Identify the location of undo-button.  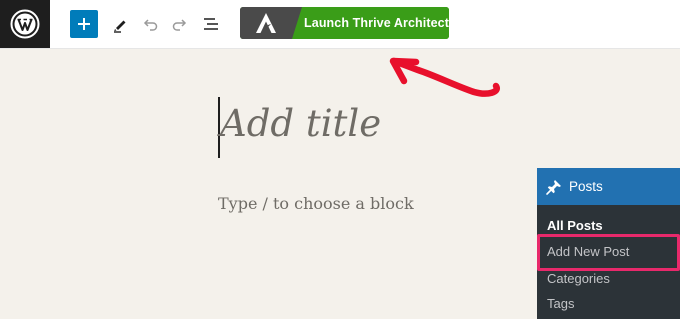
(150, 24).